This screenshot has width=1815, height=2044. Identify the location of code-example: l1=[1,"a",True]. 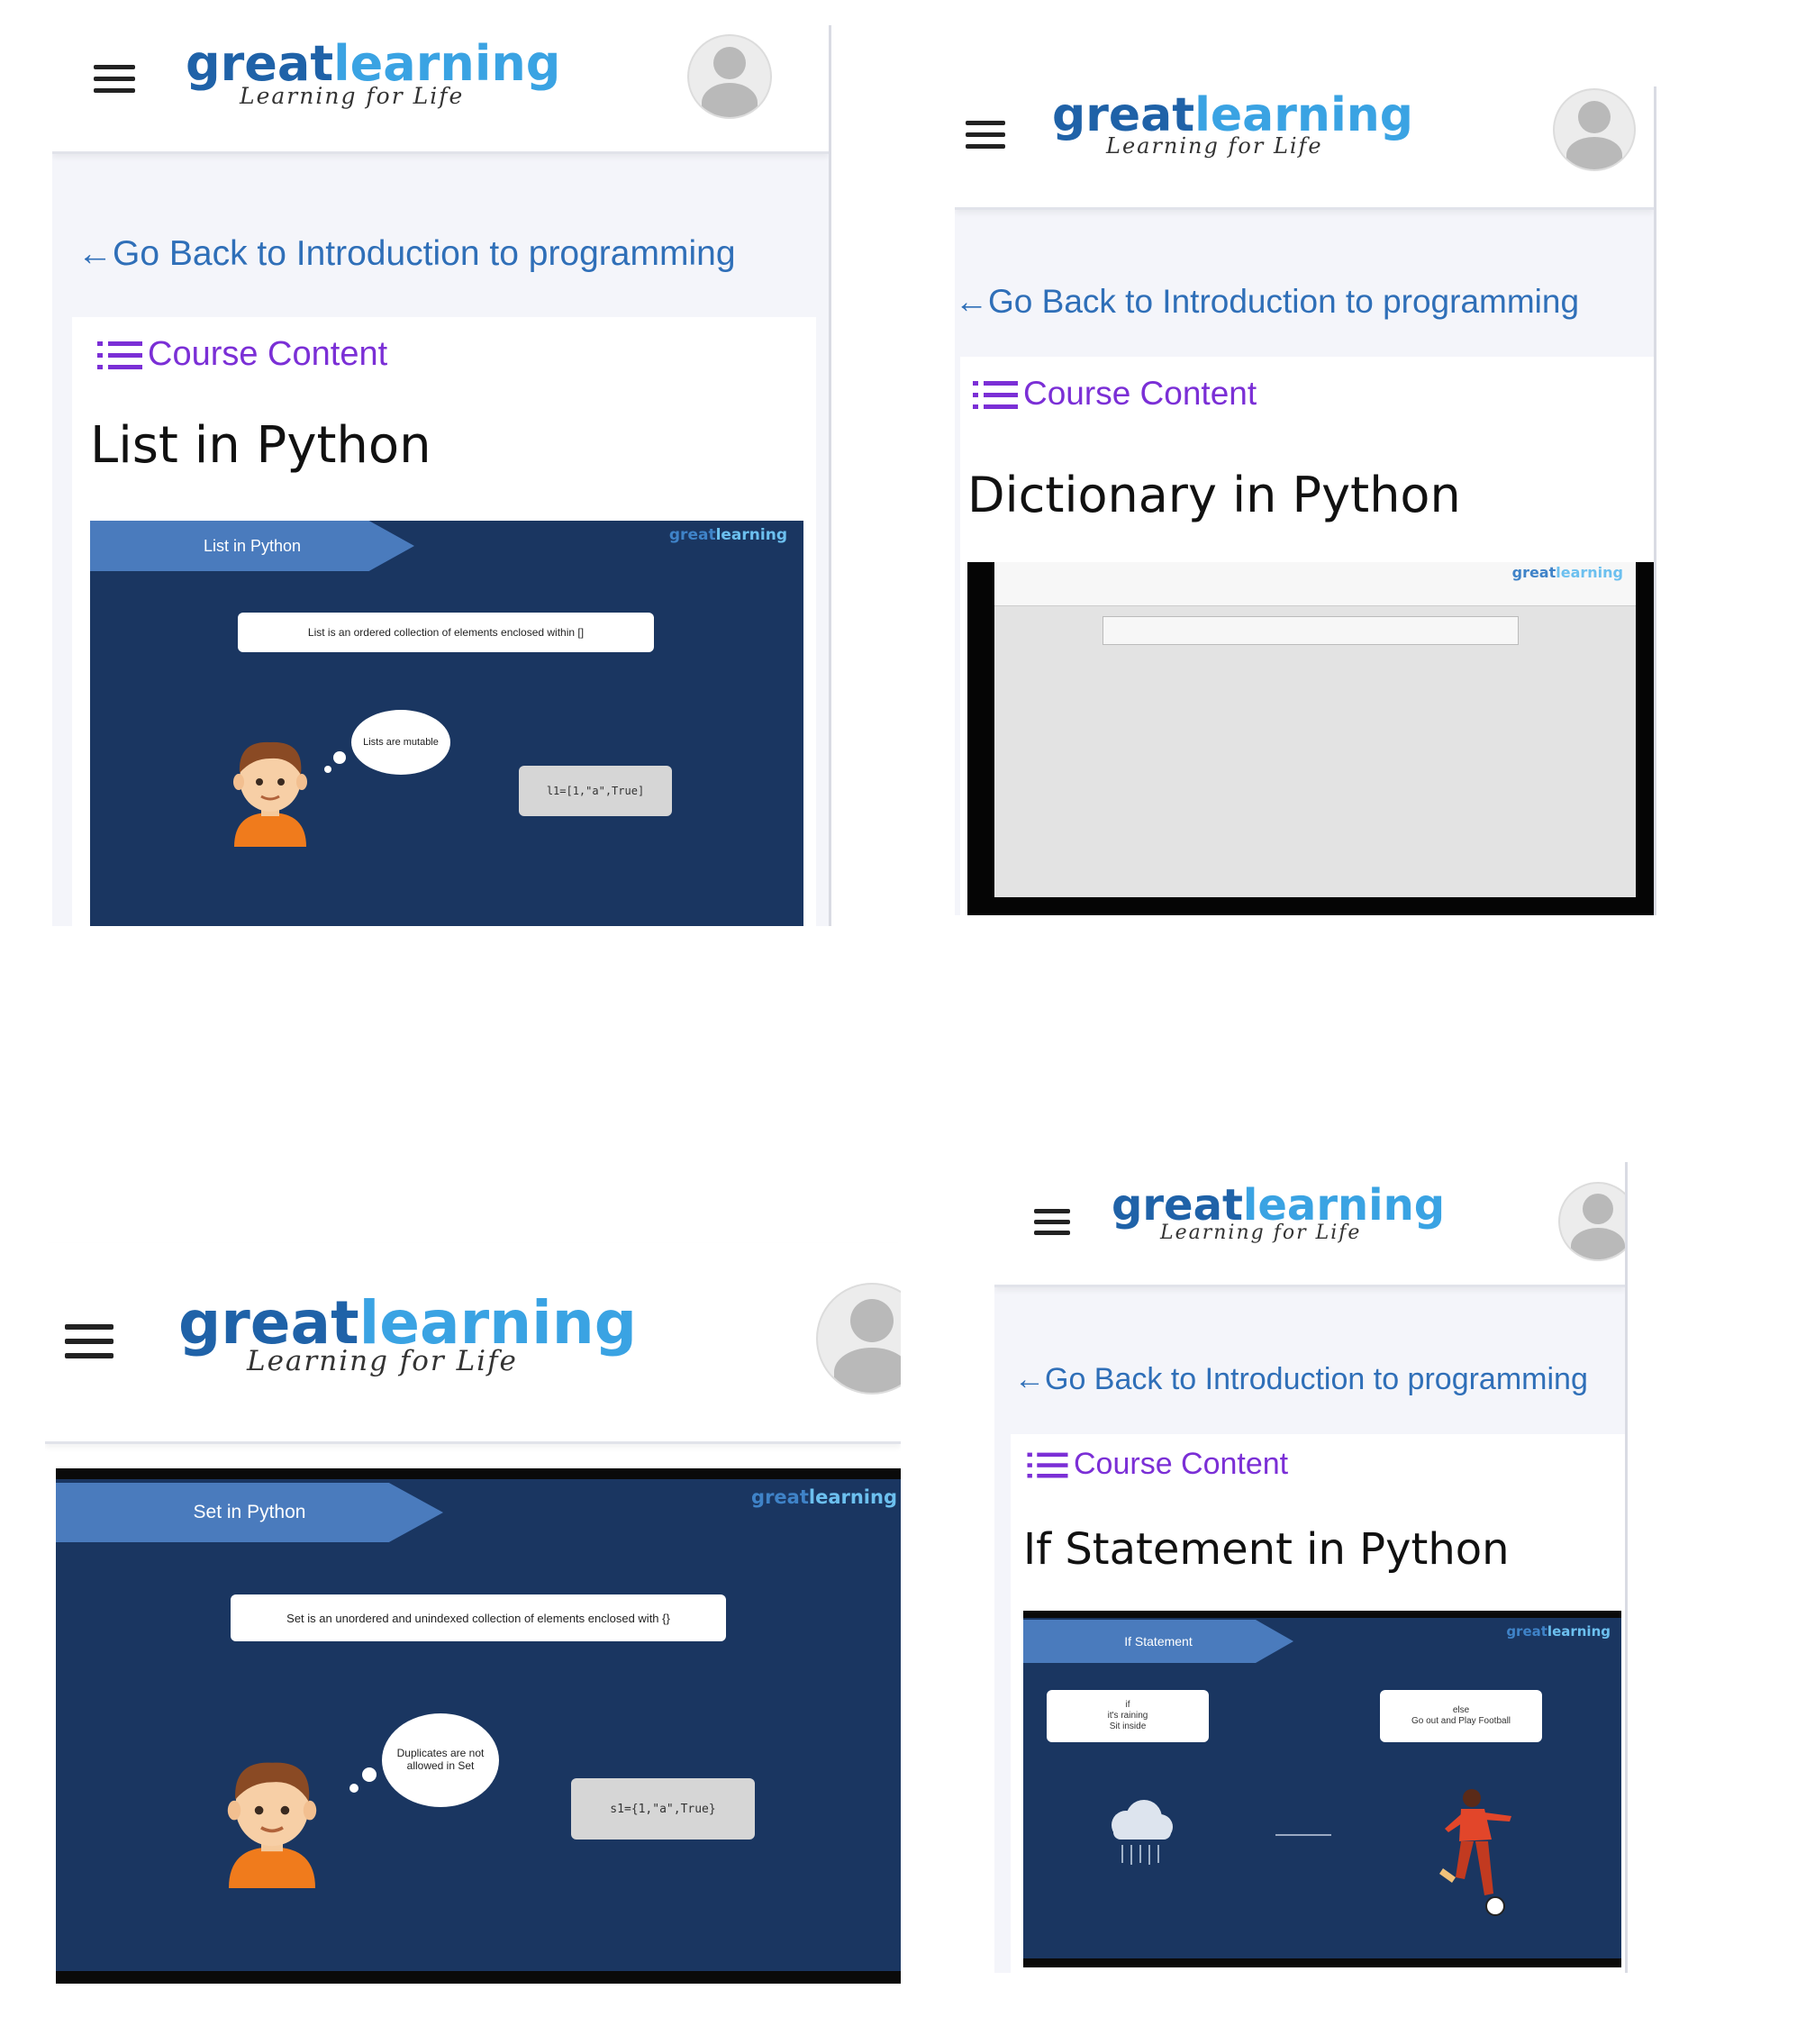
(595, 791).